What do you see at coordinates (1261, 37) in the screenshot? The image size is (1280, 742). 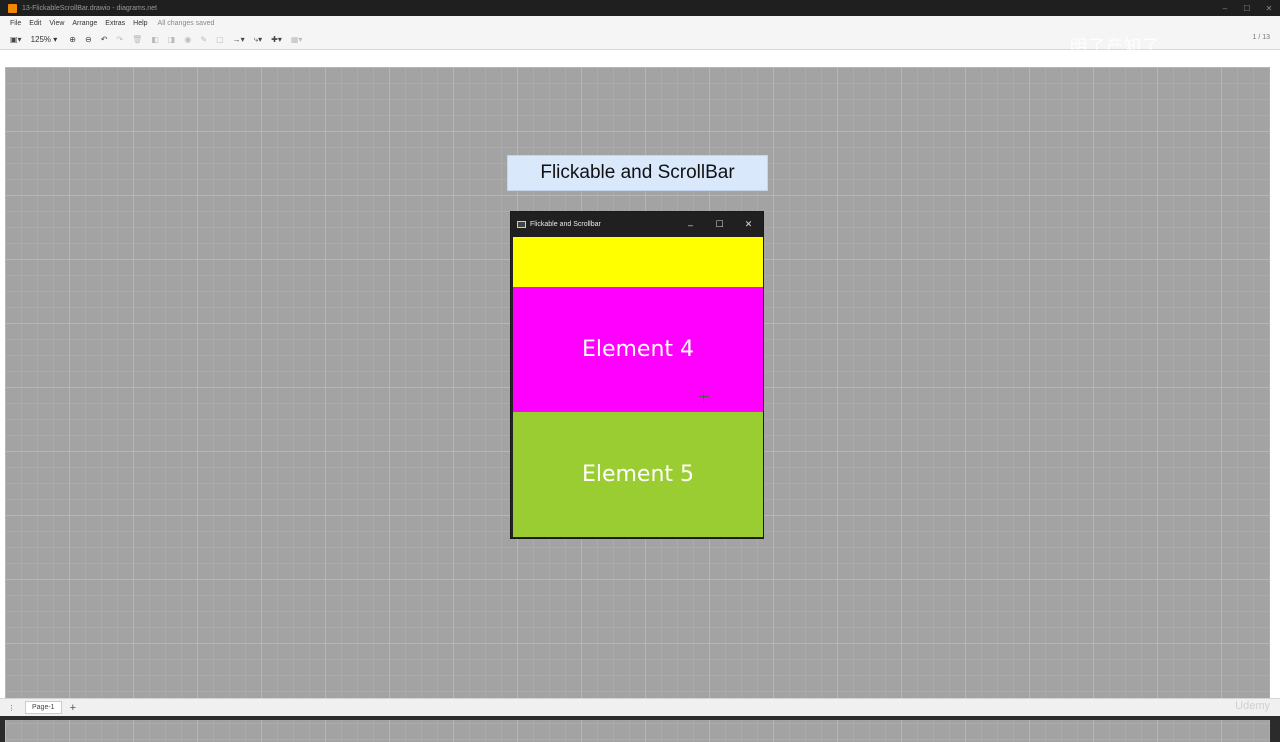 I see `page-indicator: 1 / 13` at bounding box center [1261, 37].